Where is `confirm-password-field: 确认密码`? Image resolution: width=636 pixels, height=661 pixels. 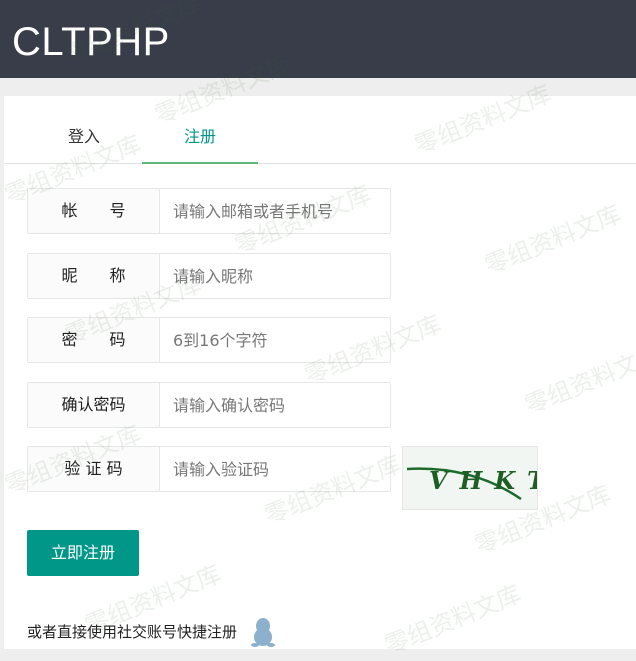 confirm-password-field: 确认密码 is located at coordinates (209, 405).